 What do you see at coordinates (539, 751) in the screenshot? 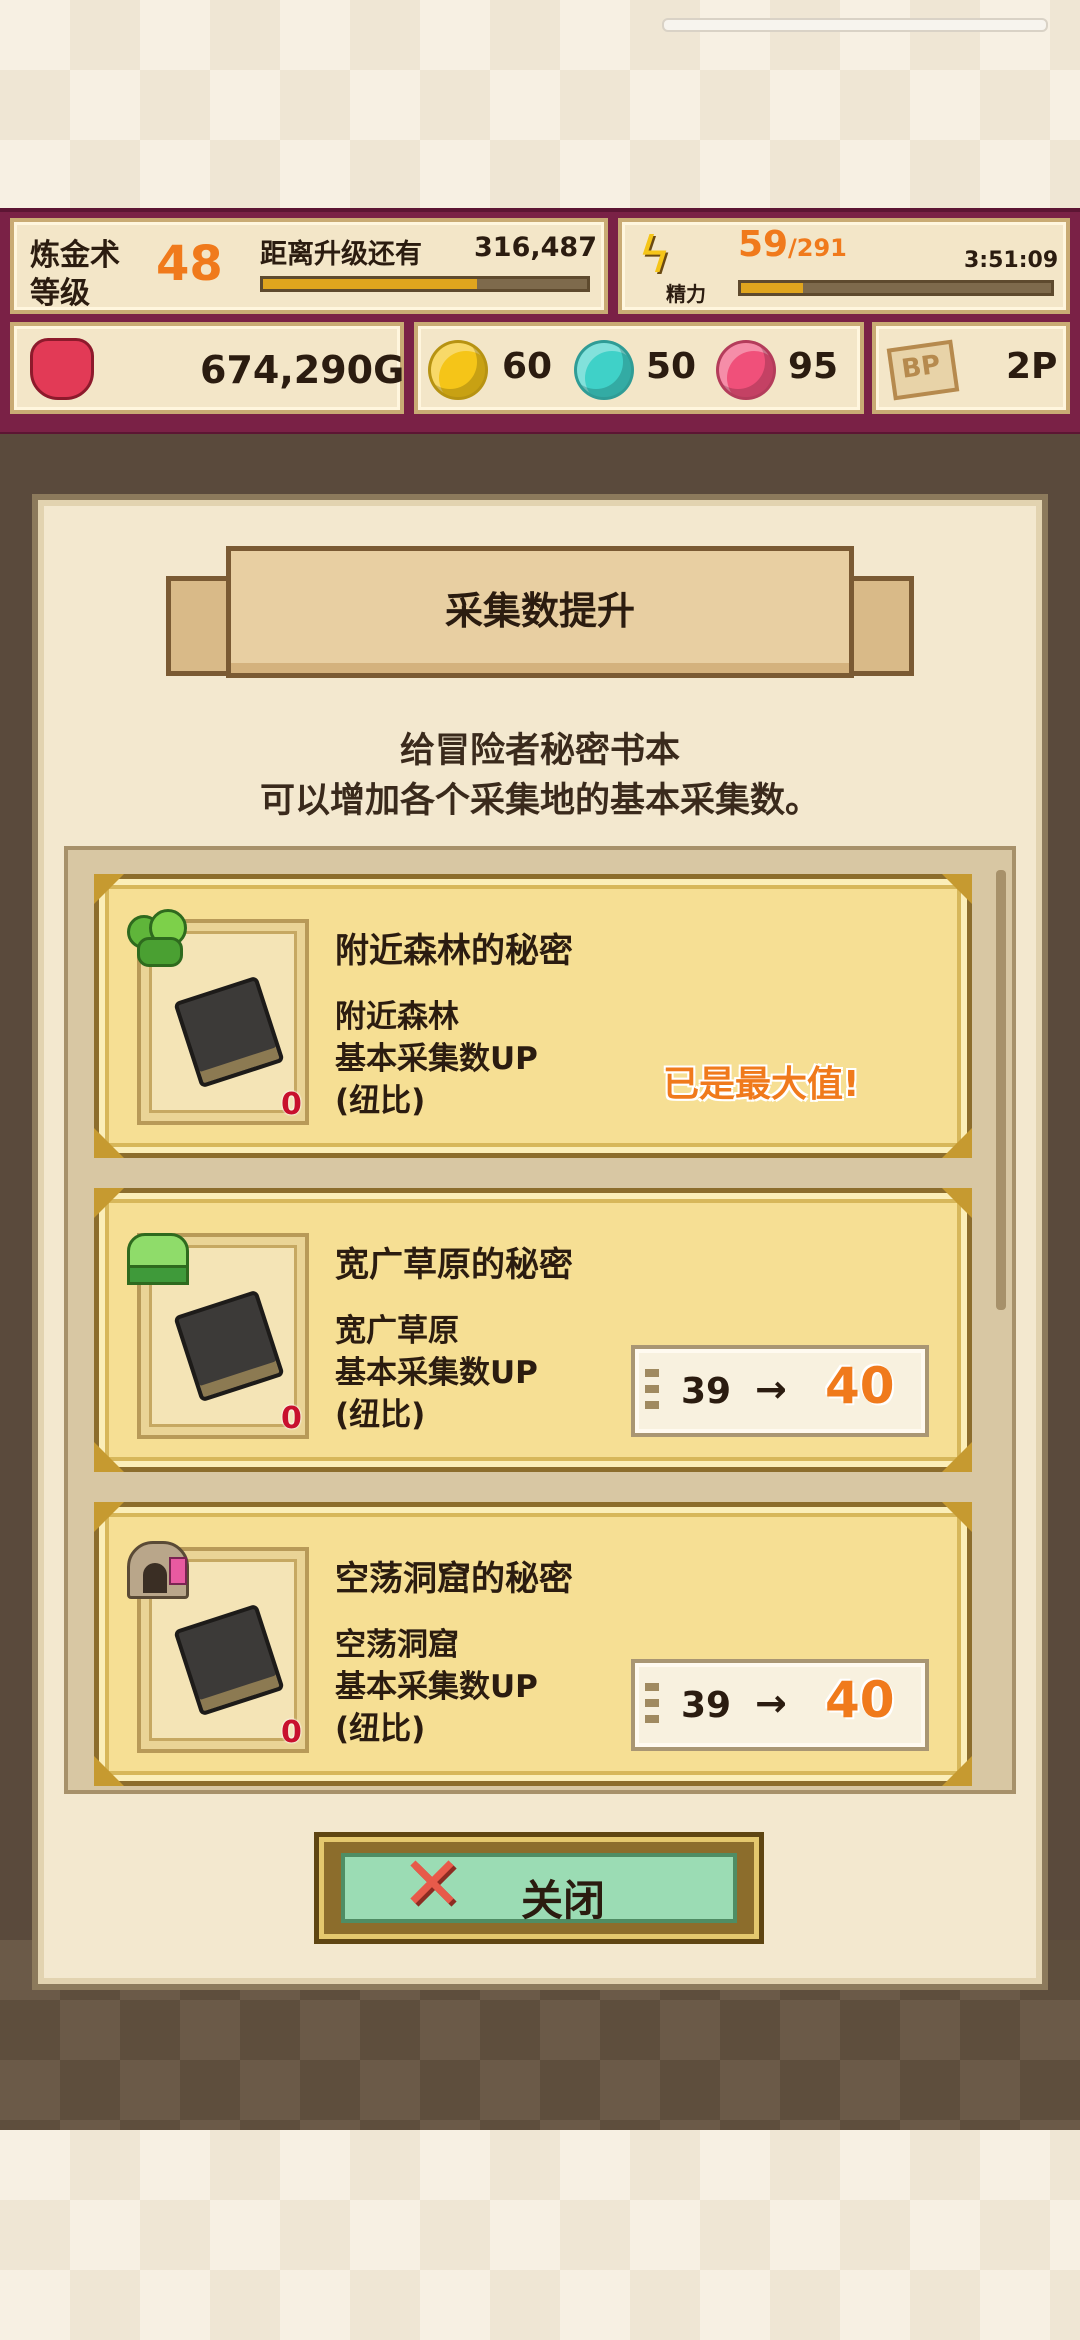
I see `dialog-desc-line1: 给冒险者秘密书本` at bounding box center [539, 751].